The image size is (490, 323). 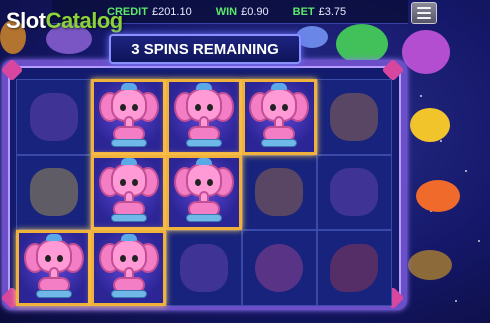 What do you see at coordinates (255, 11) in the screenshot?
I see `win-value: £0.90` at bounding box center [255, 11].